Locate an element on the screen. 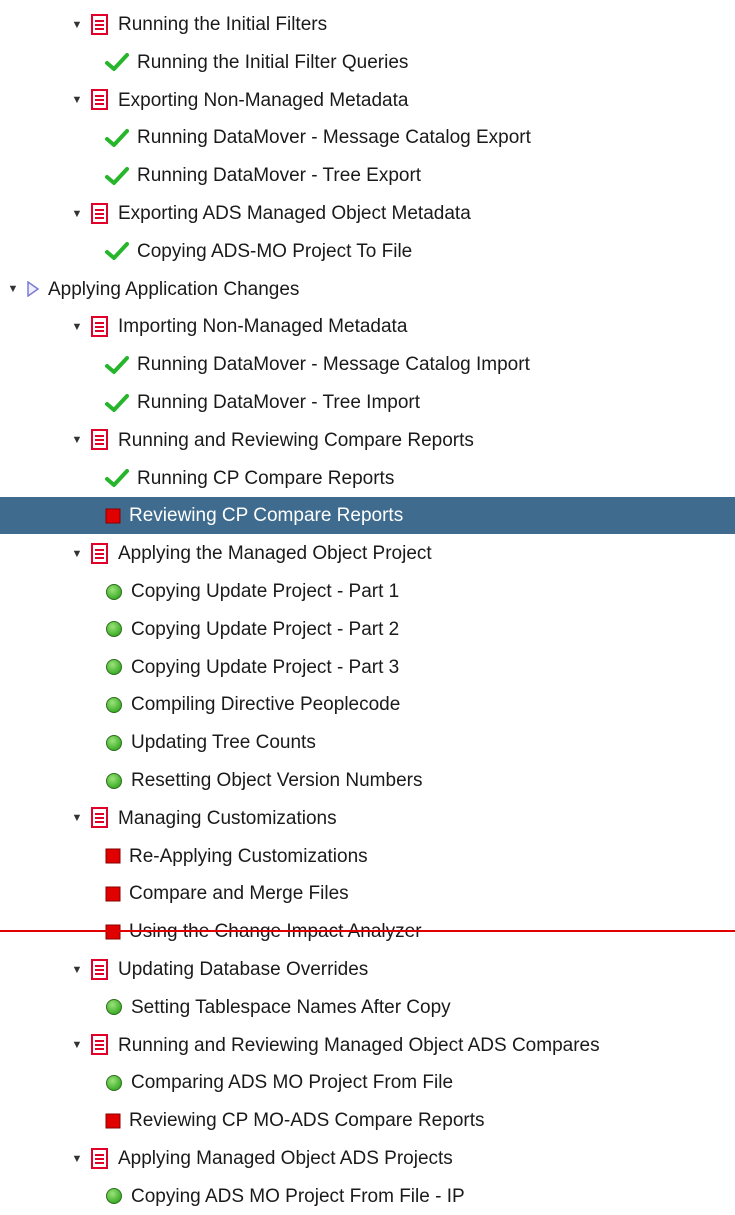 The width and height of the screenshot is (735, 1215). divider-line is located at coordinates (367, 931).